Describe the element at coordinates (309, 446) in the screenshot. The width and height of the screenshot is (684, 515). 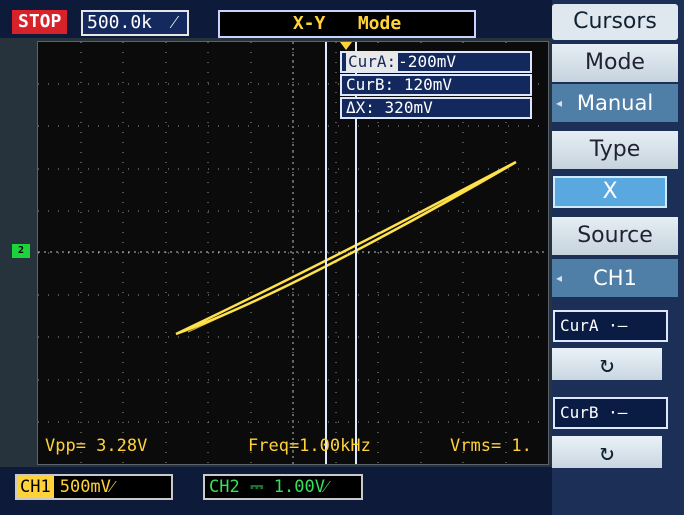
I see `measurement-freq: Freq=1.00kHz` at that location.